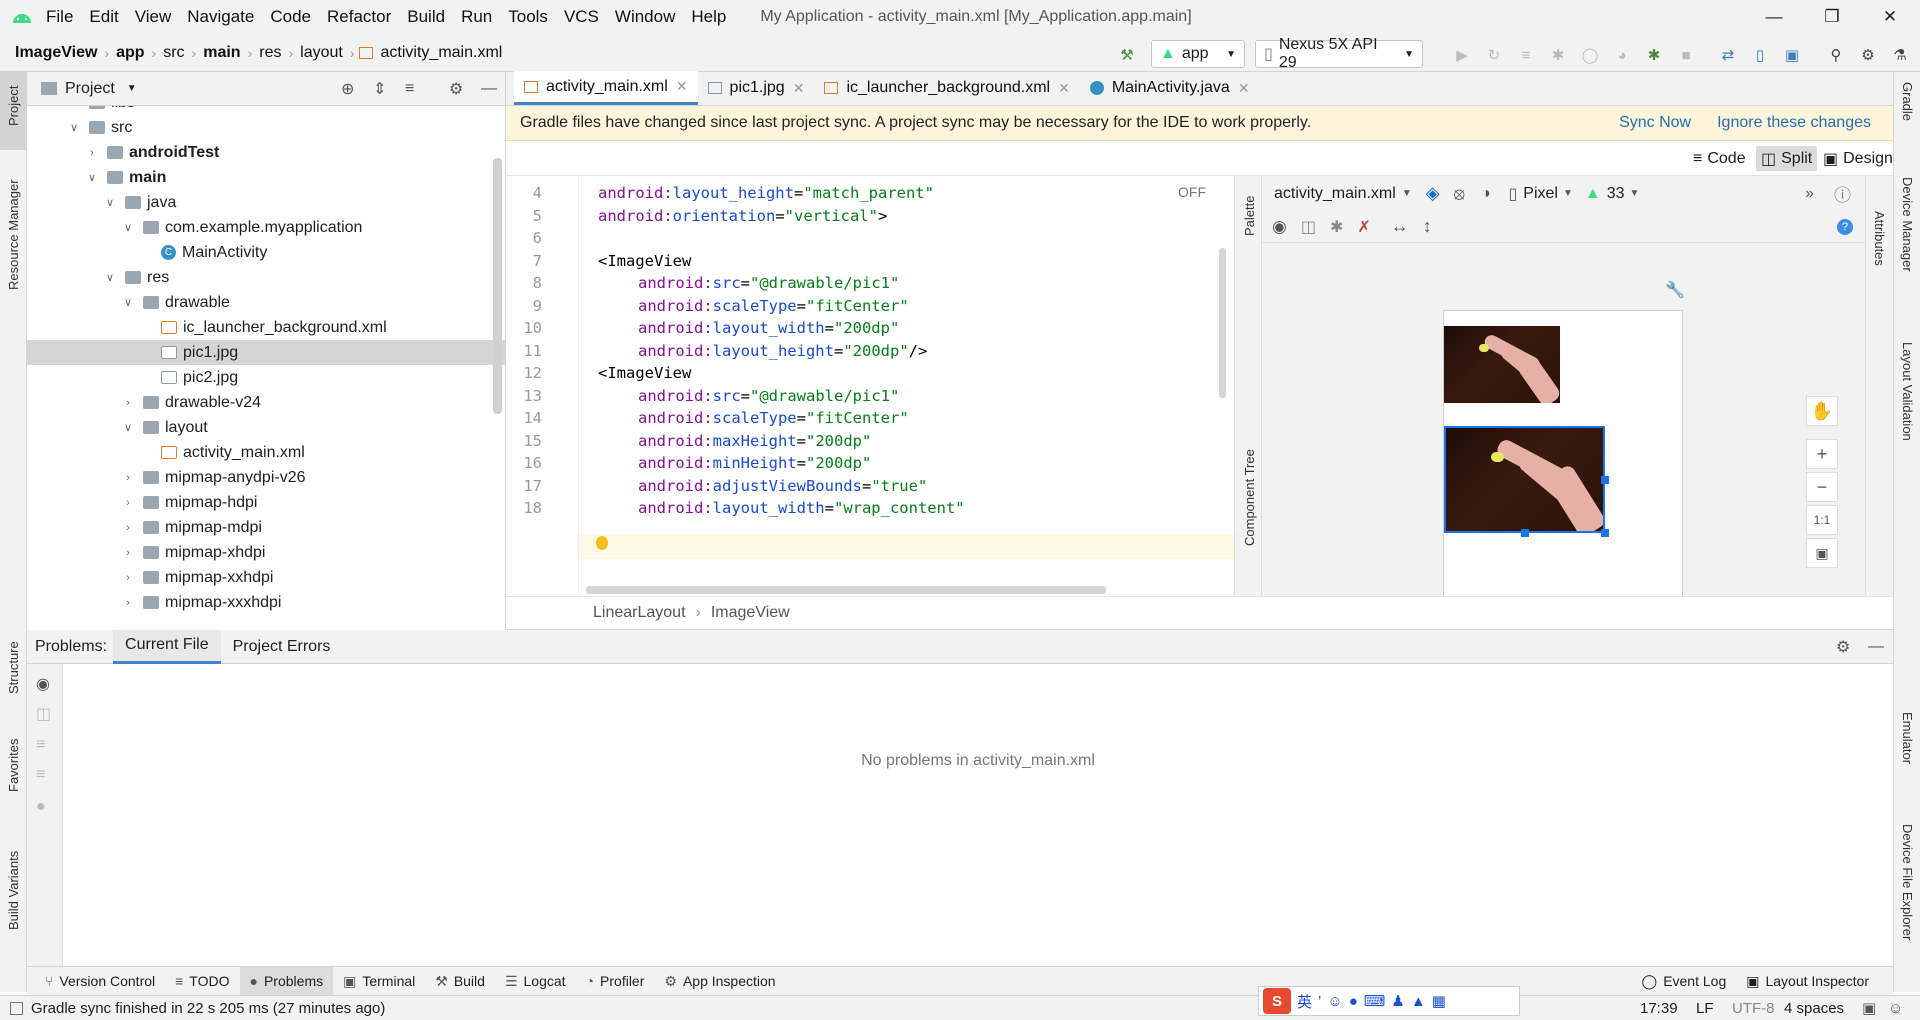 This screenshot has height=1020, width=1920. Describe the element at coordinates (90, 89) in the screenshot. I see `project-view-select: Project` at that location.